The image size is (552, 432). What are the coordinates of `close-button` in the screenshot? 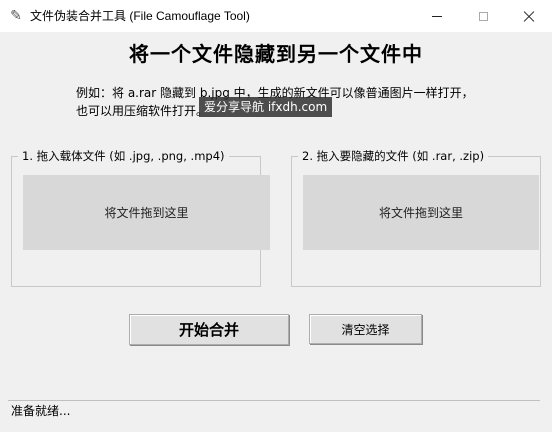 It's located at (529, 16).